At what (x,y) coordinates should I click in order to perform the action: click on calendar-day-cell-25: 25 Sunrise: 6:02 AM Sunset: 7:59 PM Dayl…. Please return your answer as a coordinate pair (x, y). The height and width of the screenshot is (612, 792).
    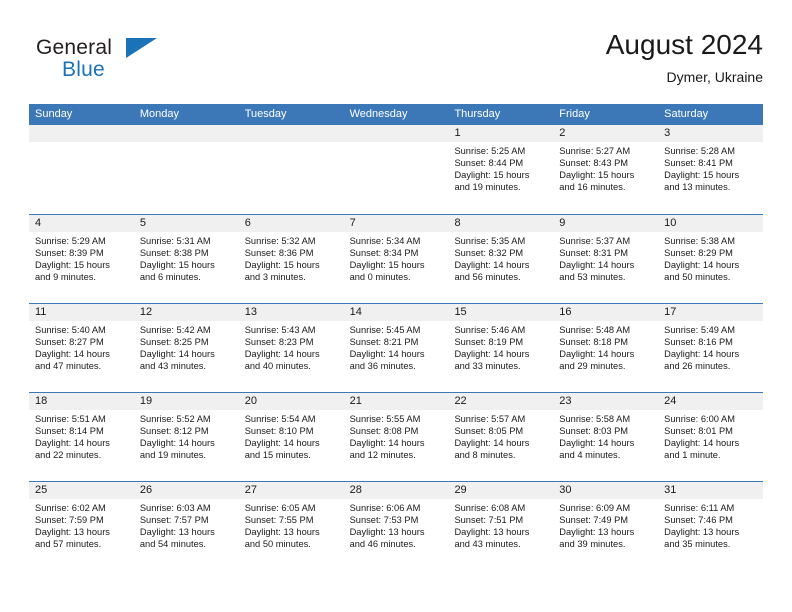
    Looking at the image, I should click on (81, 526).